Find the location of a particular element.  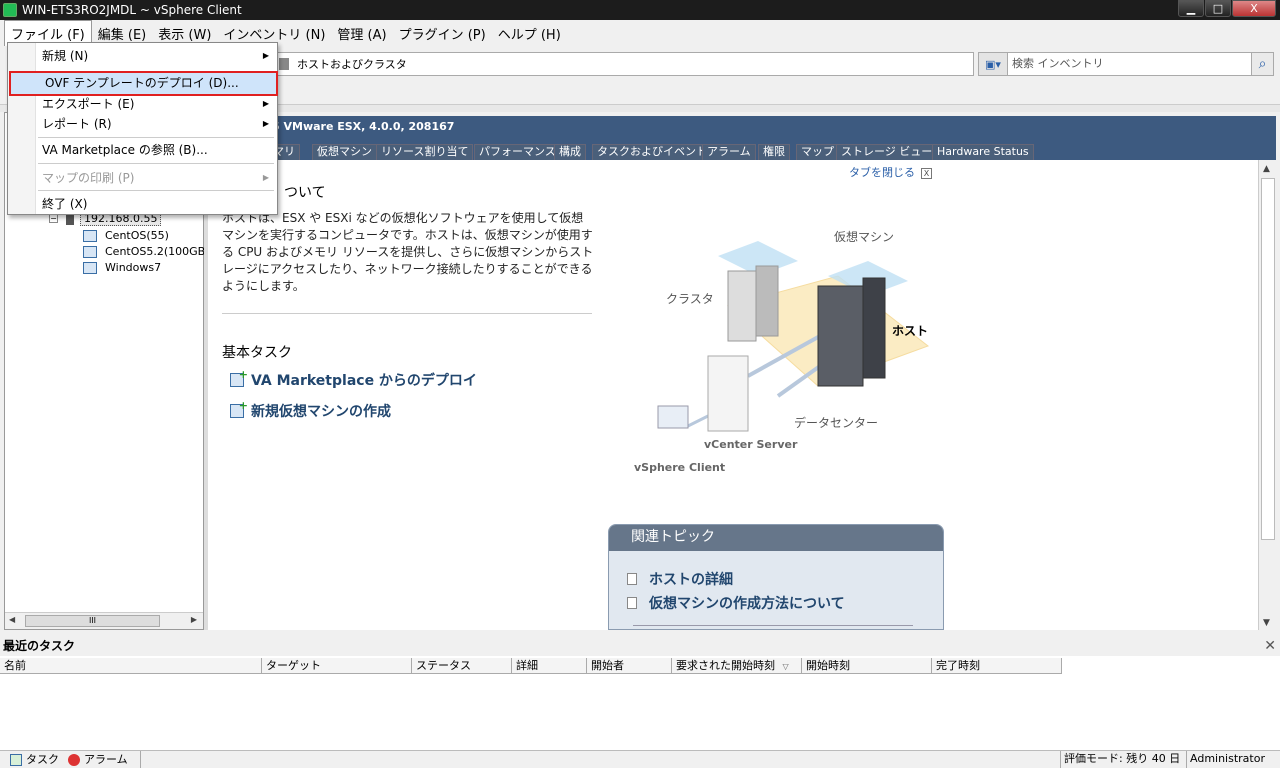

column-header: ステータス is located at coordinates (462, 666).